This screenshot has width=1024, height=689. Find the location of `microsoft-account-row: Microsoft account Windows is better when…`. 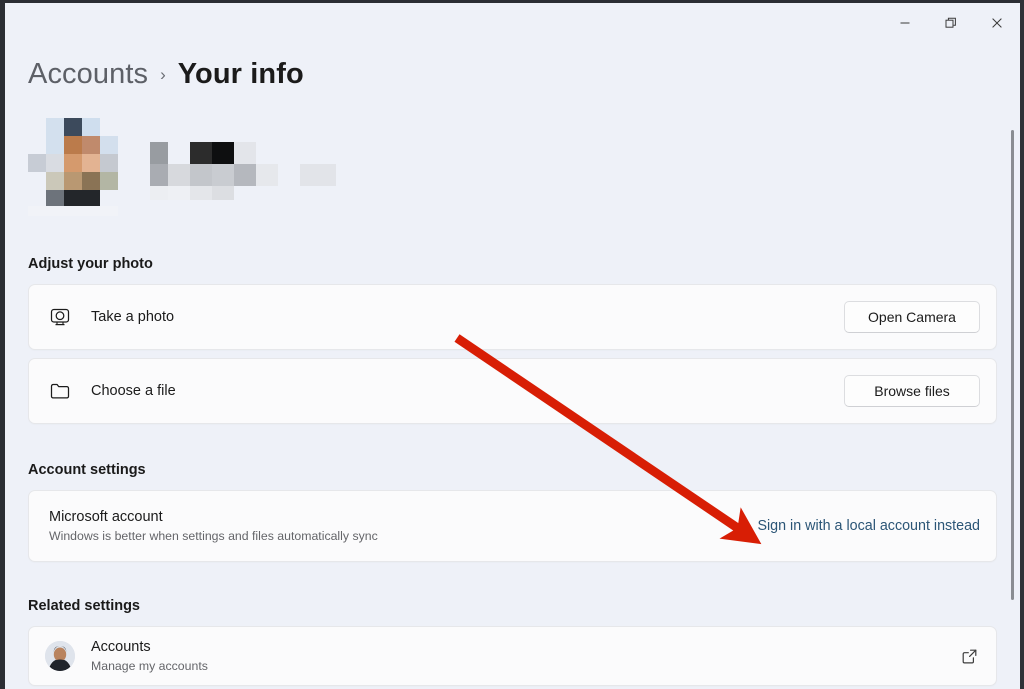

microsoft-account-row: Microsoft account Windows is better when… is located at coordinates (512, 526).